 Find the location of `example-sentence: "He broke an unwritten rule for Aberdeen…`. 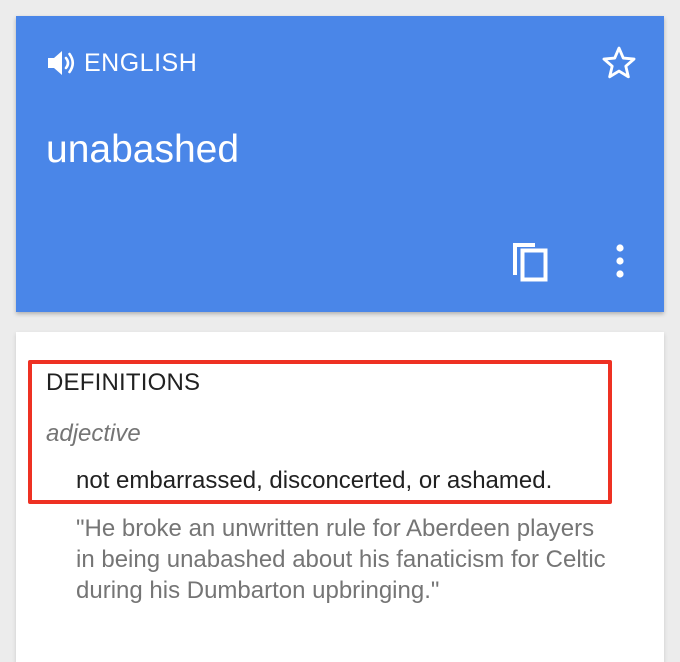

example-sentence: "He broke an unwritten rule for Aberdeen… is located at coordinates (341, 559).